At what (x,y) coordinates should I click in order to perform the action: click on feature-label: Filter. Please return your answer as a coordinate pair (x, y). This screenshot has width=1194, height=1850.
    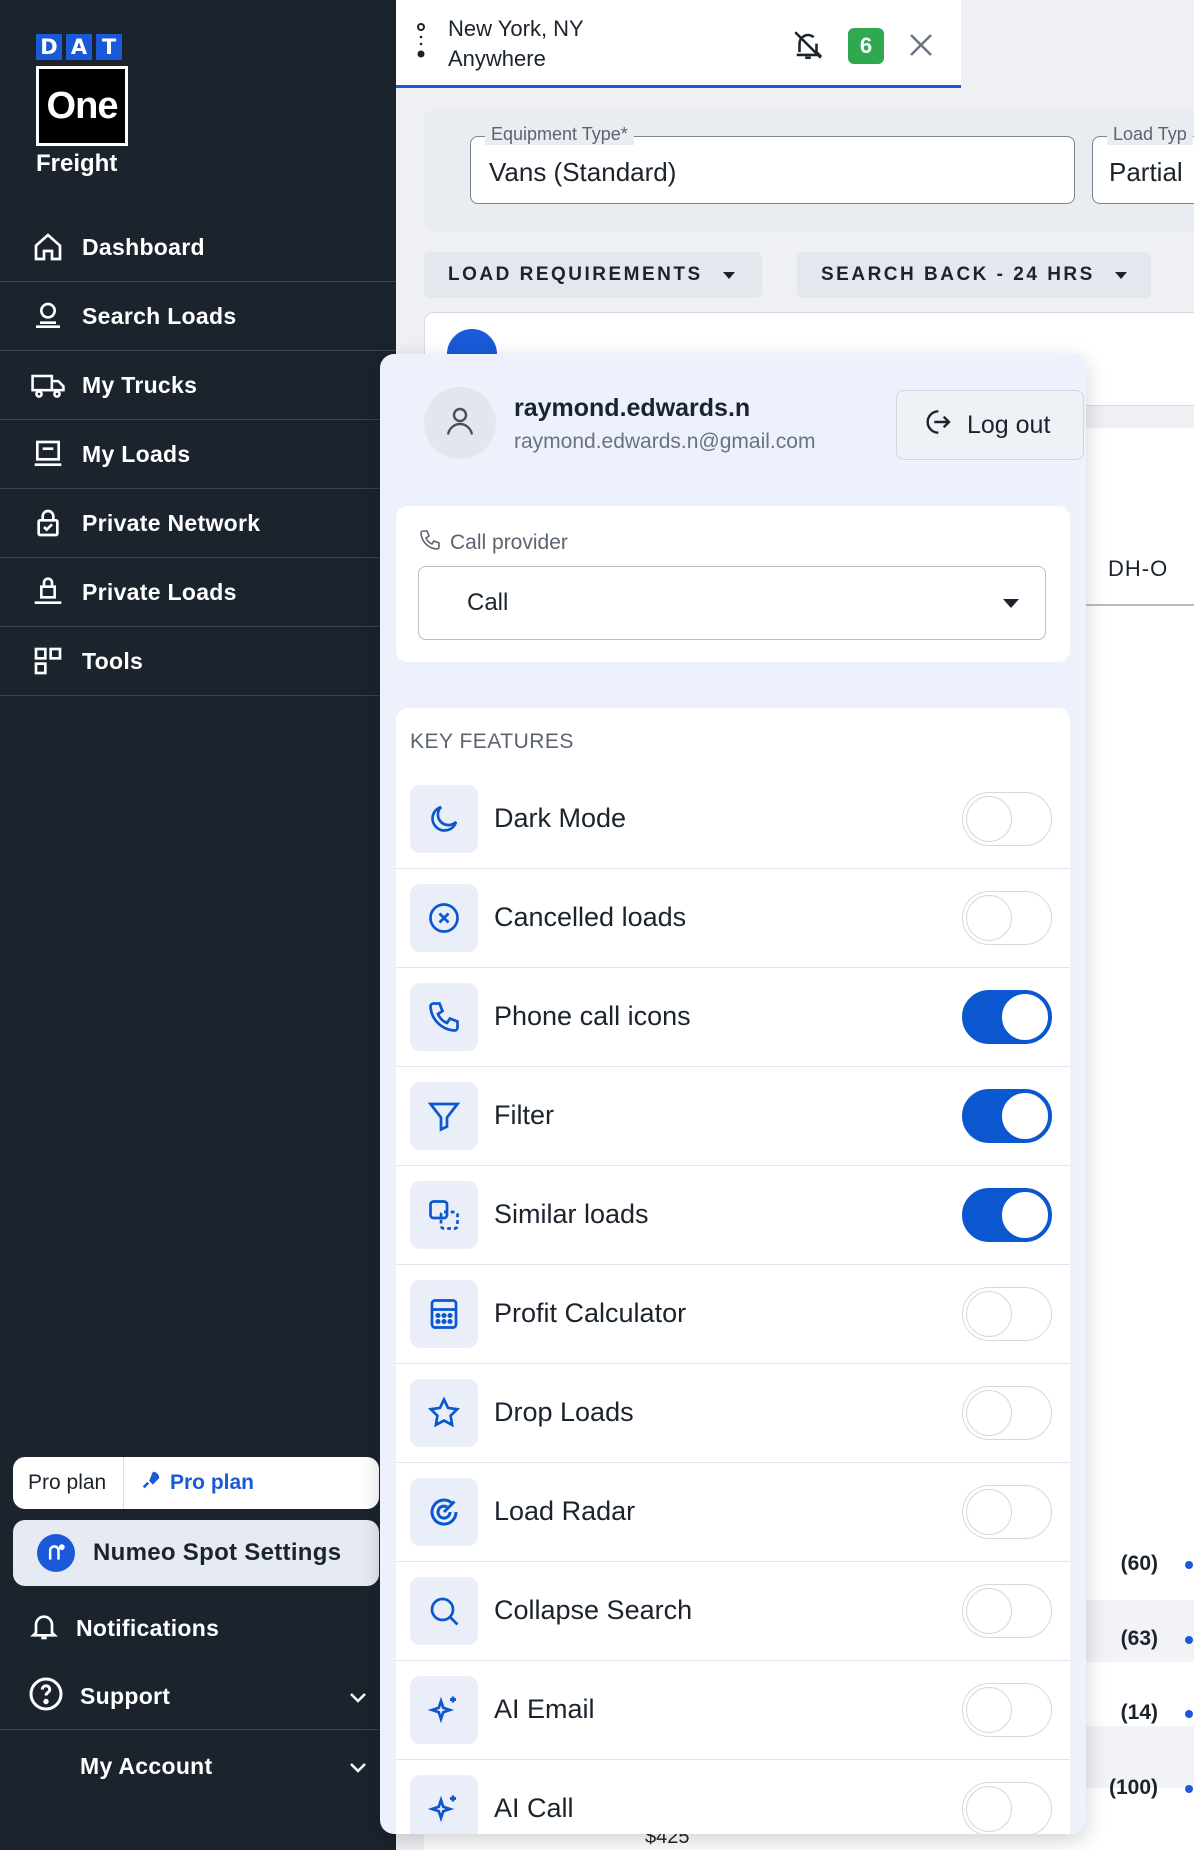
    Looking at the image, I should click on (524, 1115).